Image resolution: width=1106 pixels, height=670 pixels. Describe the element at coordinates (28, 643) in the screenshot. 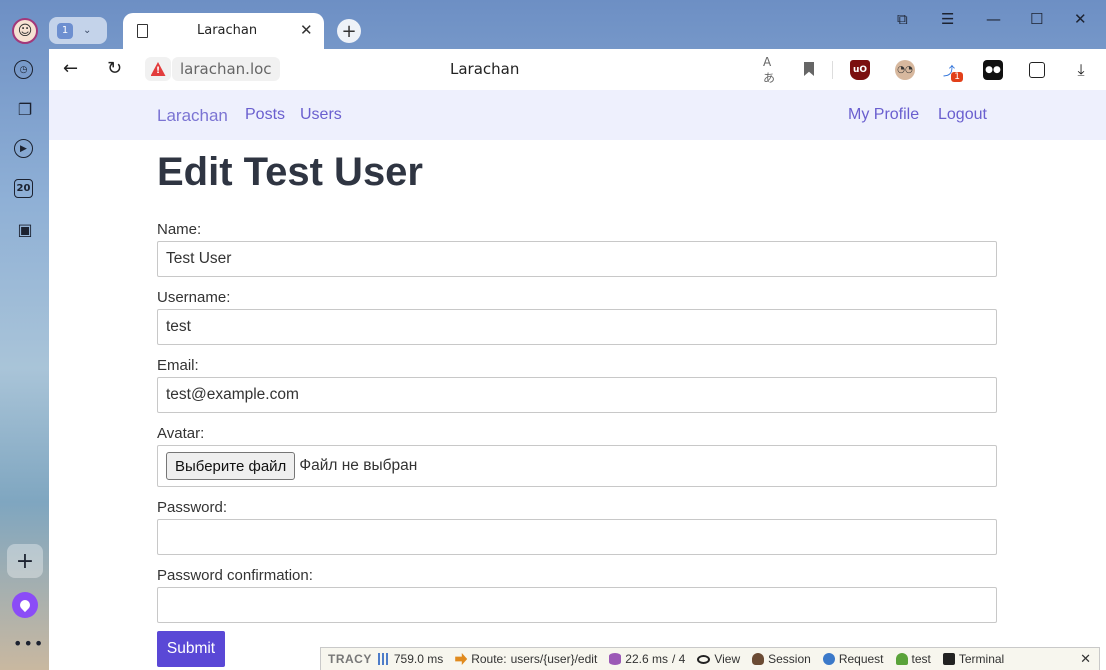

I see `more-icon: •••` at that location.